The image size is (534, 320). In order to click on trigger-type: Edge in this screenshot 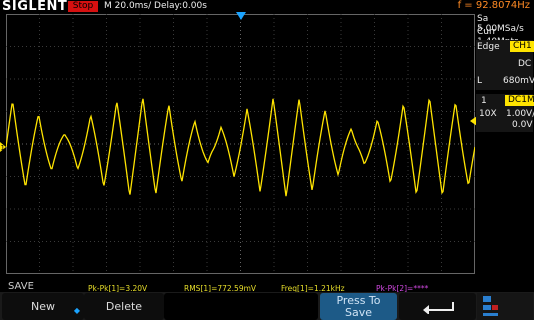, I will do `click(488, 47)`.